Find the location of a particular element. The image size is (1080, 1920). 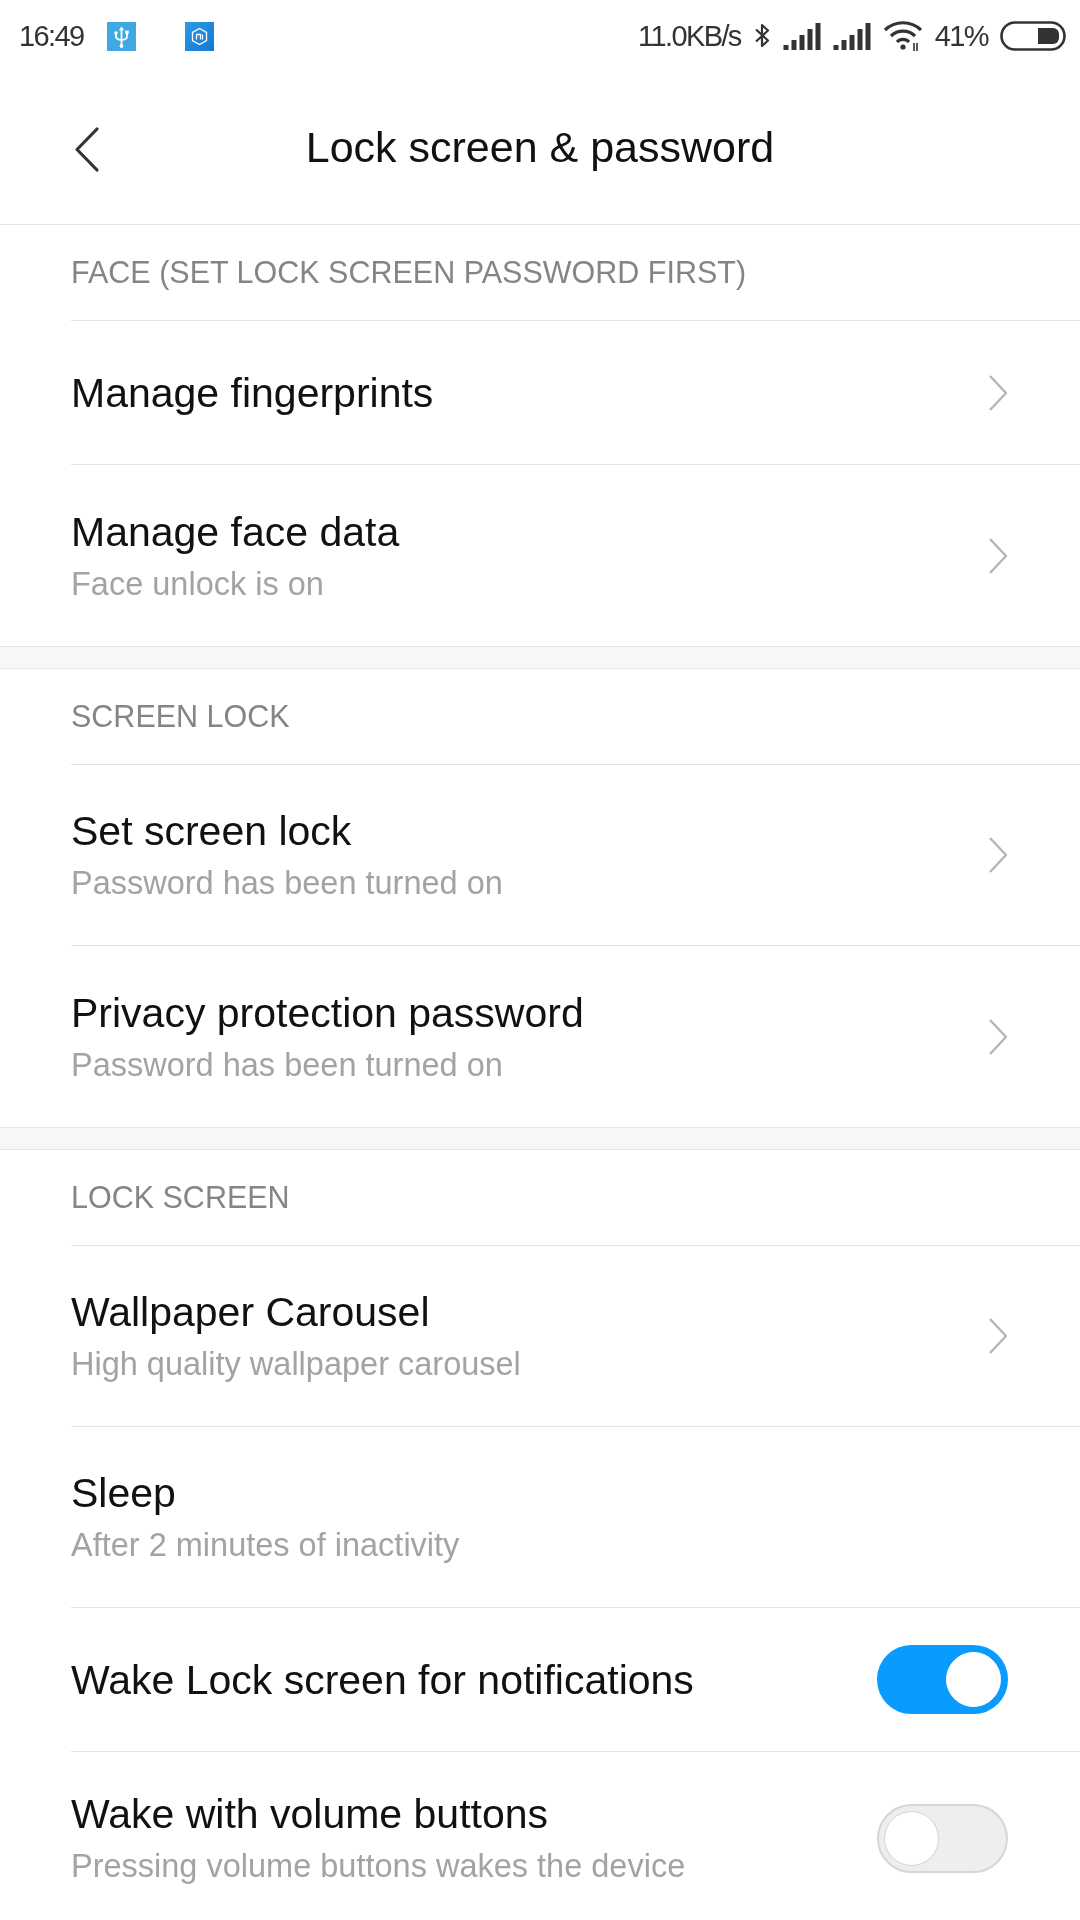

wifi-icon is located at coordinates (902, 36).